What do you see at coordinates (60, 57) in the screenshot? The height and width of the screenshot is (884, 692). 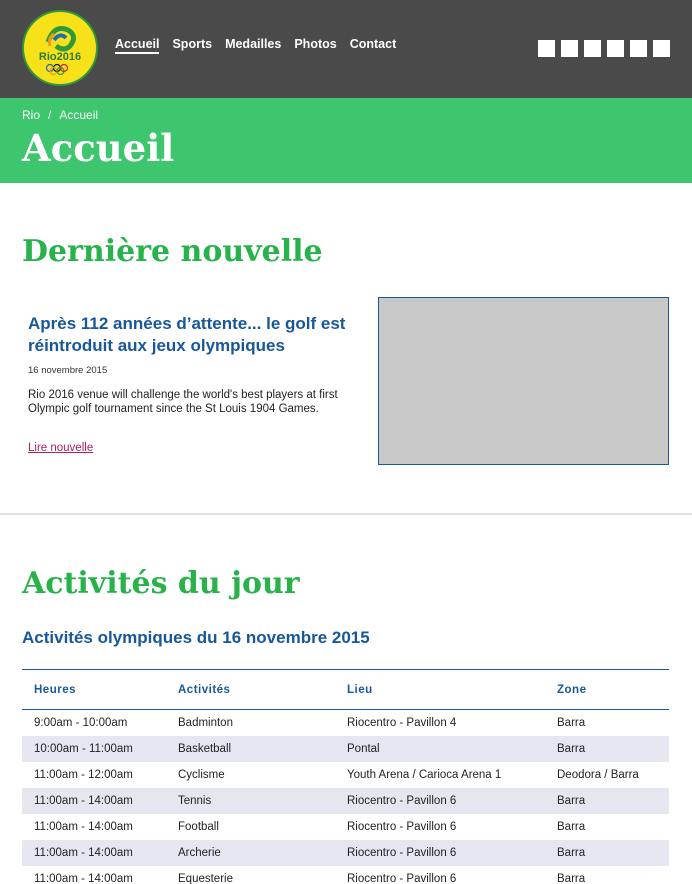 I see `svg-text: Rio2016` at bounding box center [60, 57].